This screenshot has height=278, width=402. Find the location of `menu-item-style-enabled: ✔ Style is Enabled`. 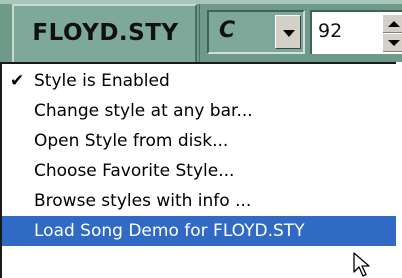

menu-item-style-enabled: ✔ Style is Enabled is located at coordinates (199, 81).